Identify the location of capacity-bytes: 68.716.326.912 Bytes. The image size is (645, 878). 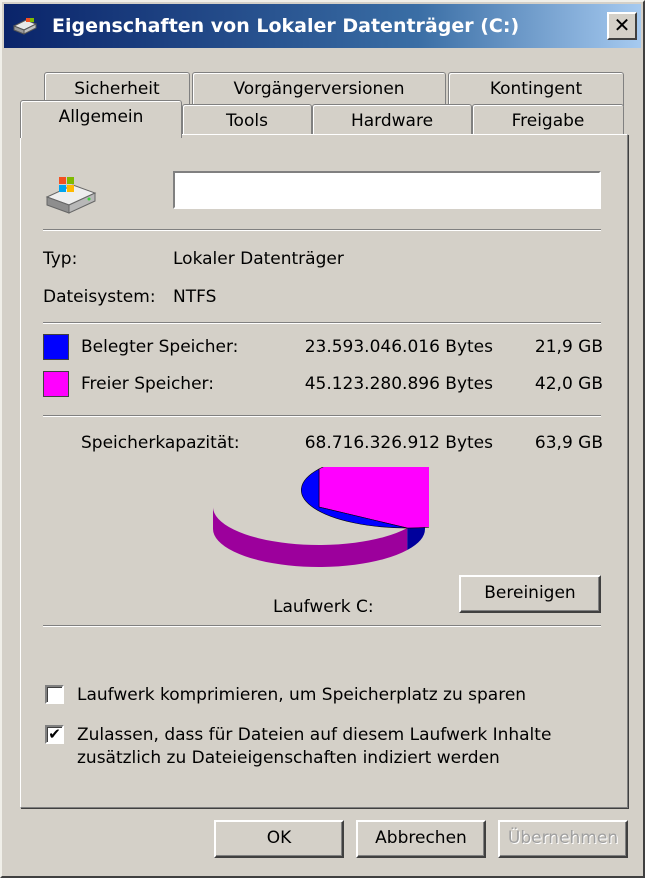
(398, 443).